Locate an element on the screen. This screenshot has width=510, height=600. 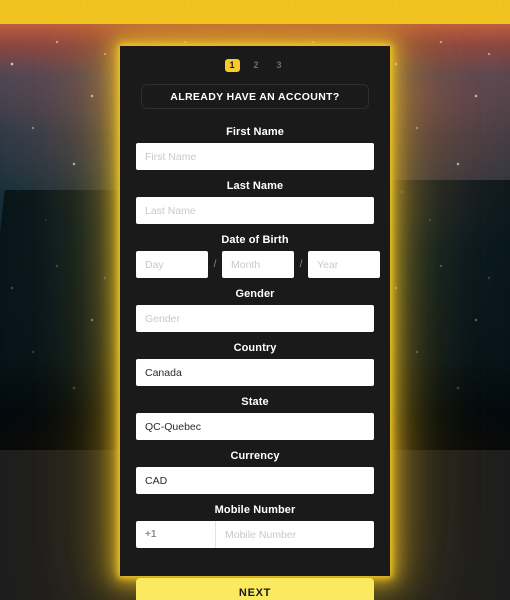
step-indicator: 1 2 3 is located at coordinates (255, 59).